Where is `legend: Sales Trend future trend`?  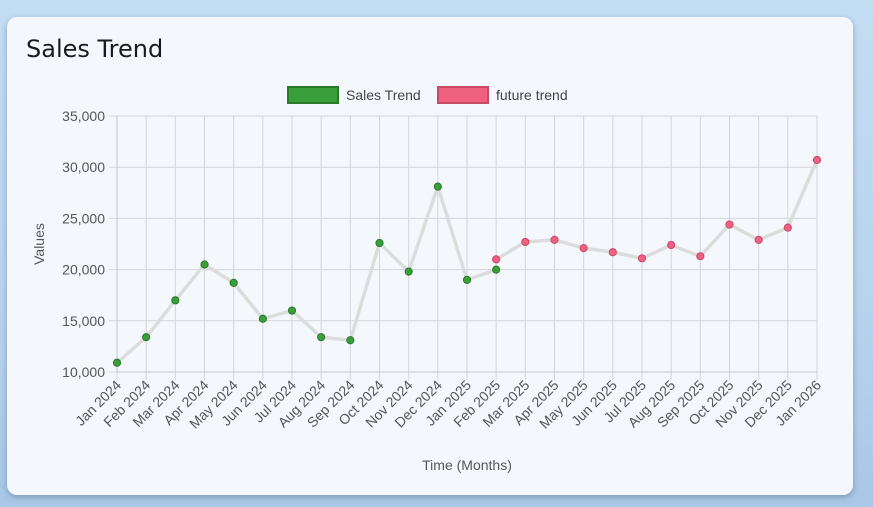 legend: Sales Trend future trend is located at coordinates (427, 95).